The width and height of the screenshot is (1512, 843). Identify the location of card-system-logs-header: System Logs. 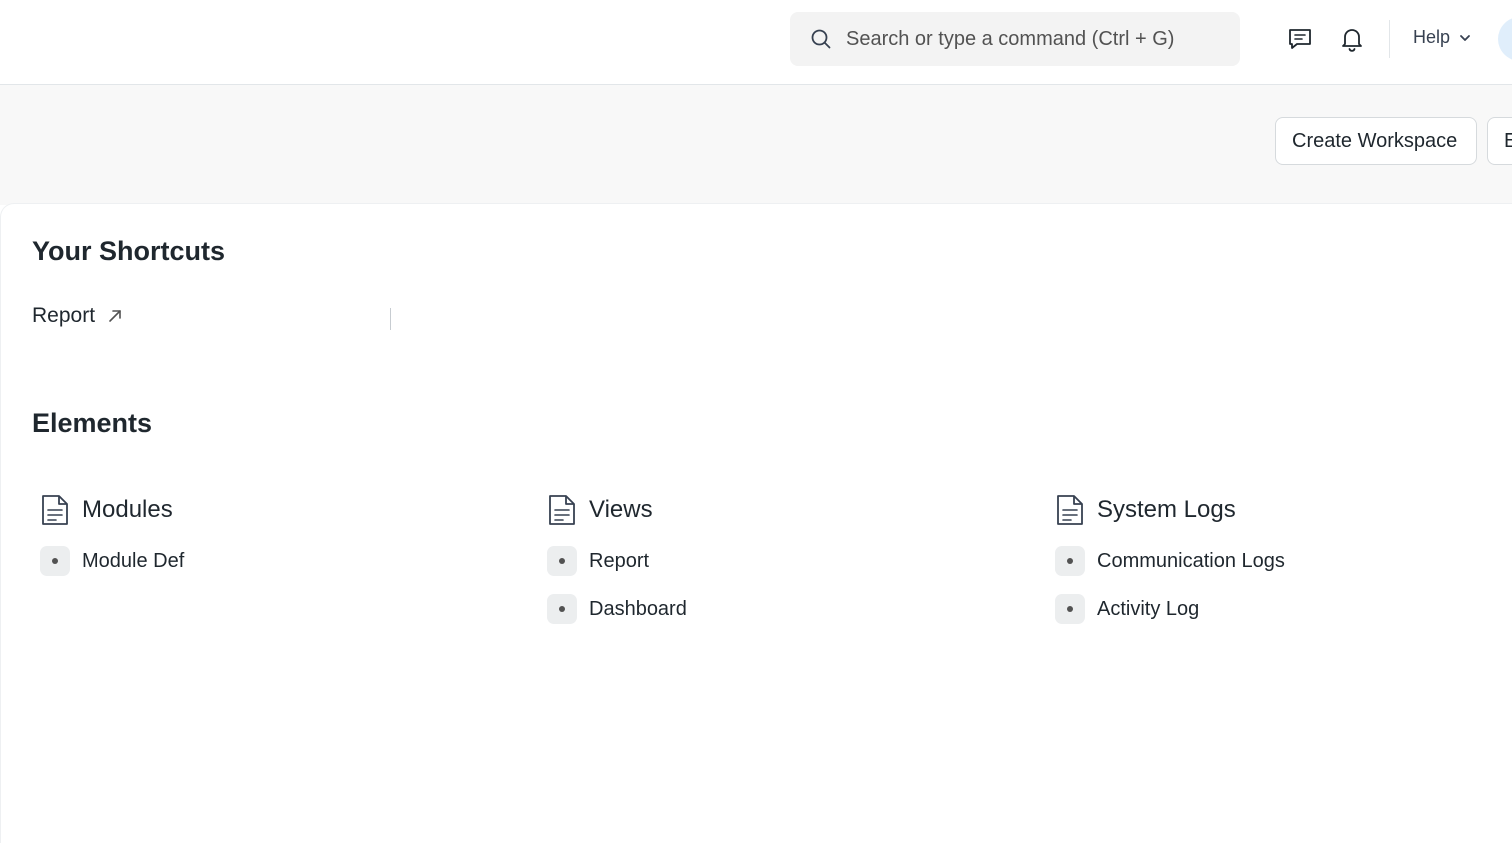
(1261, 510).